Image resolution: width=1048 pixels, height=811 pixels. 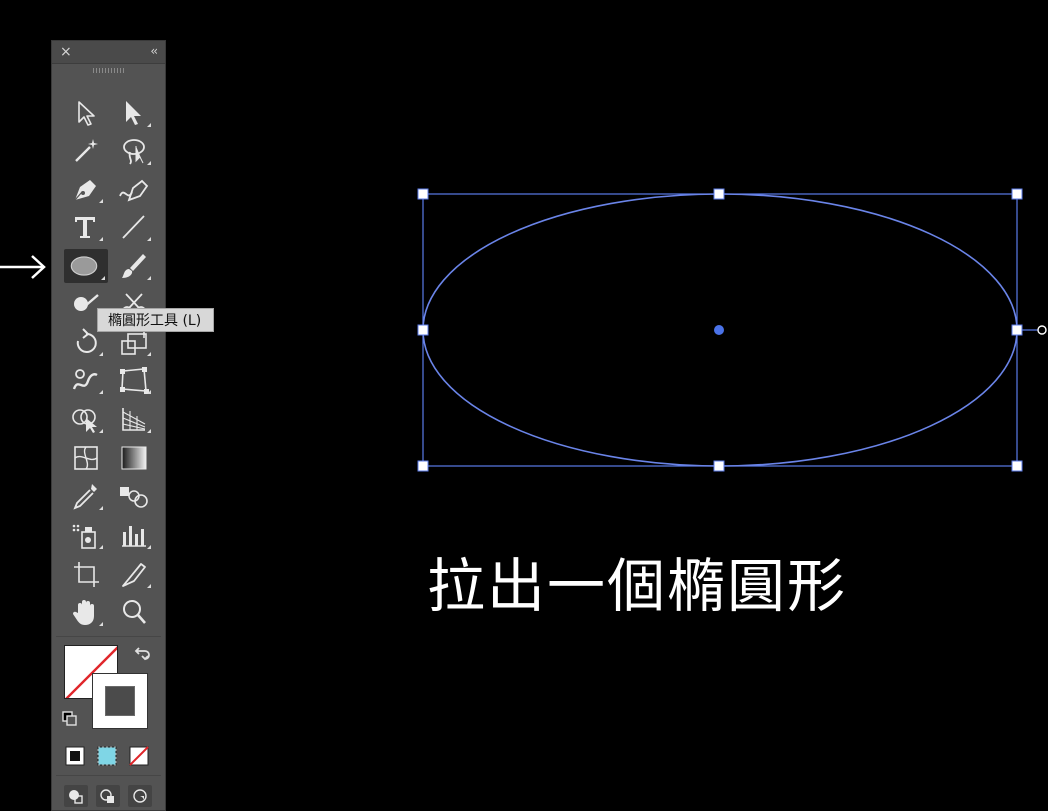 I want to click on ellipse-icon, so click(x=84, y=266).